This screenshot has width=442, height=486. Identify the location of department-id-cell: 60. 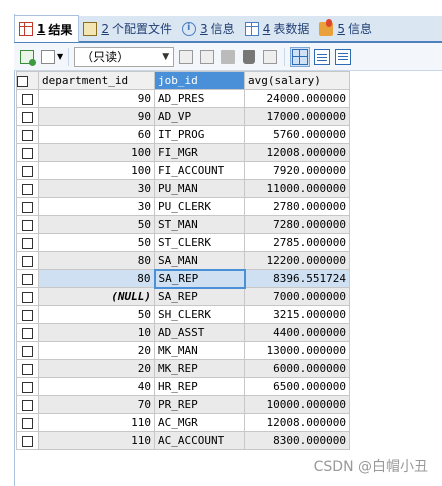
(96, 134).